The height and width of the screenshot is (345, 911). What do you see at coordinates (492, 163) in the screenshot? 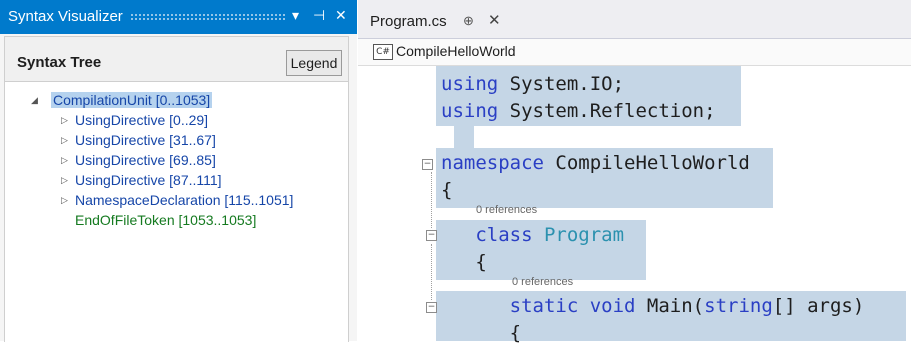
I see `keyword-token: namespace` at bounding box center [492, 163].